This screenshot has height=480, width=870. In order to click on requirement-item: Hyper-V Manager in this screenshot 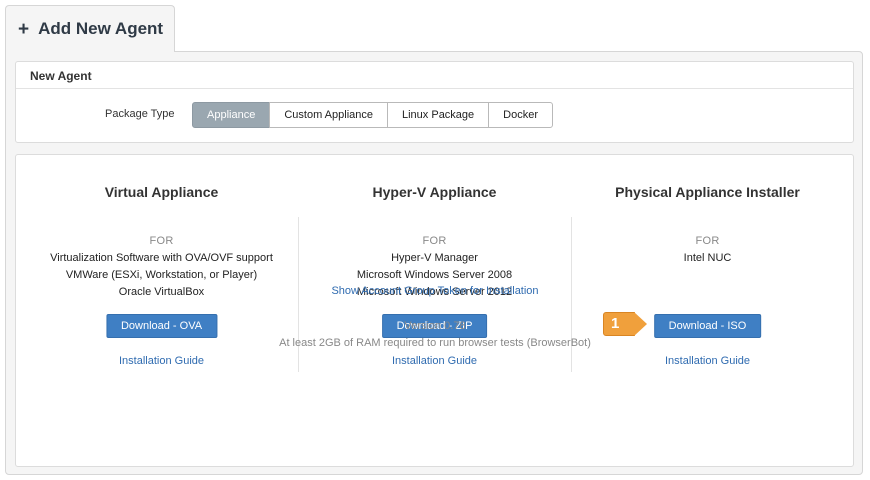, I will do `click(434, 258)`.